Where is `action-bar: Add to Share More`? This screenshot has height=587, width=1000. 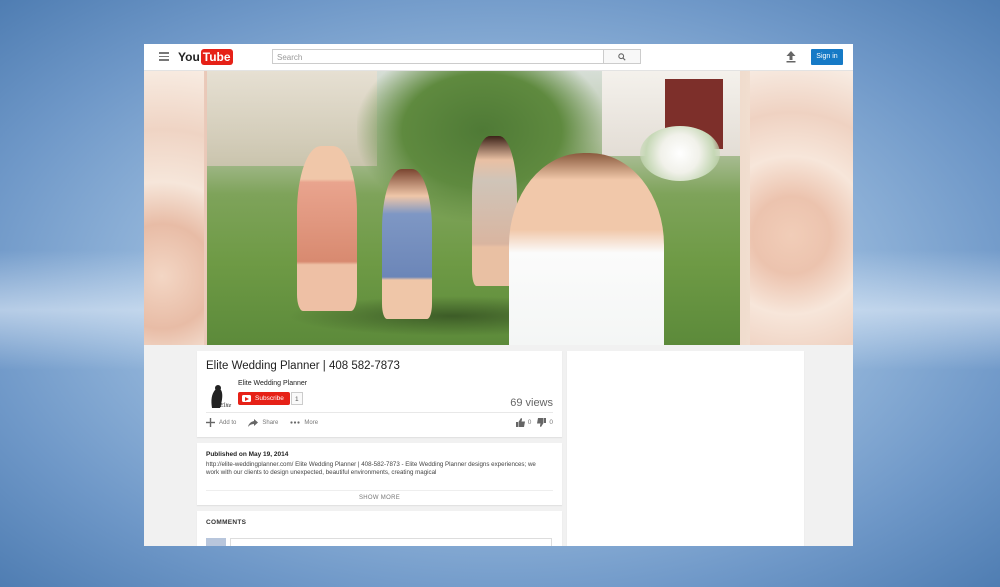
action-bar: Add to Share More is located at coordinates (268, 422).